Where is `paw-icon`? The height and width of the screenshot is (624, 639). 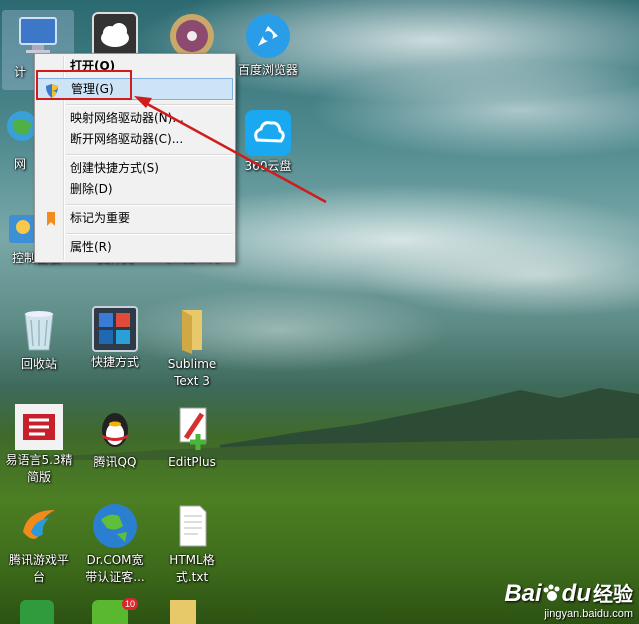 paw-icon is located at coordinates (552, 592).